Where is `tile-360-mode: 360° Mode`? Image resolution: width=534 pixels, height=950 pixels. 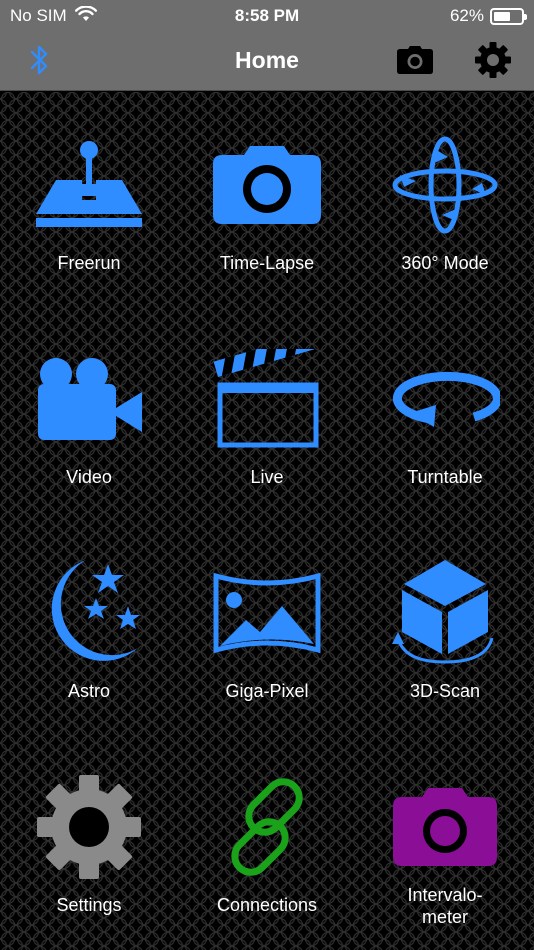 tile-360-mode: 360° Mode is located at coordinates (445, 192).